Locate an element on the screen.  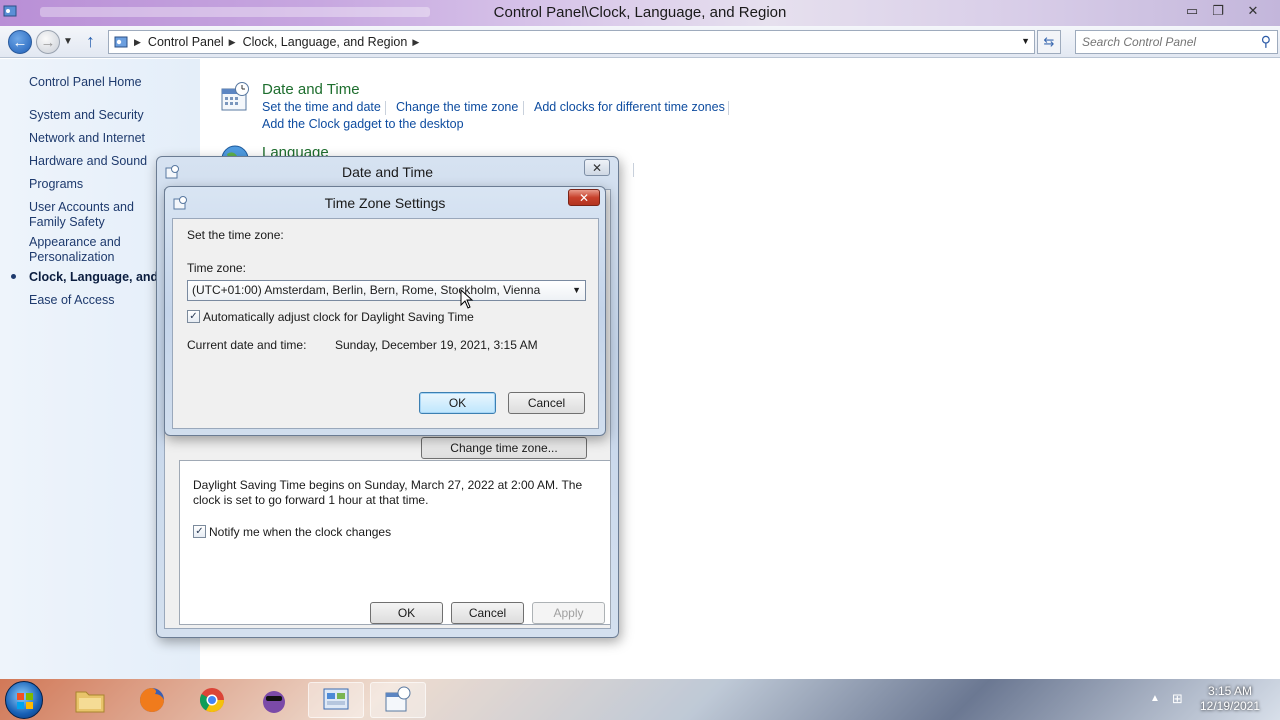
nav-control-panel-home: Control Panel Home is located at coordinates (114, 82).